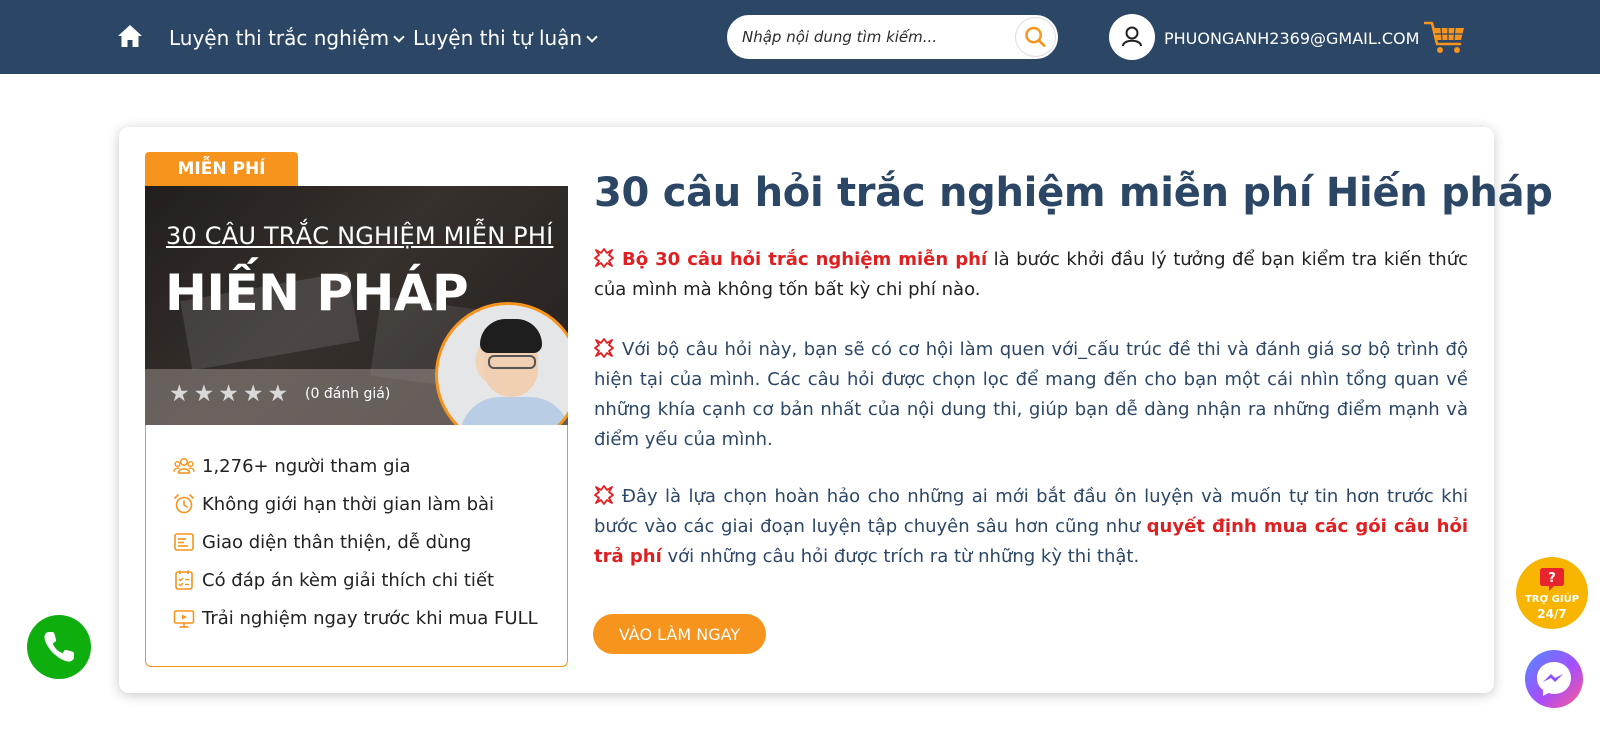 This screenshot has width=1600, height=734. I want to click on feature-item: Giao diện thân thiện, dễ dùng, so click(322, 542).